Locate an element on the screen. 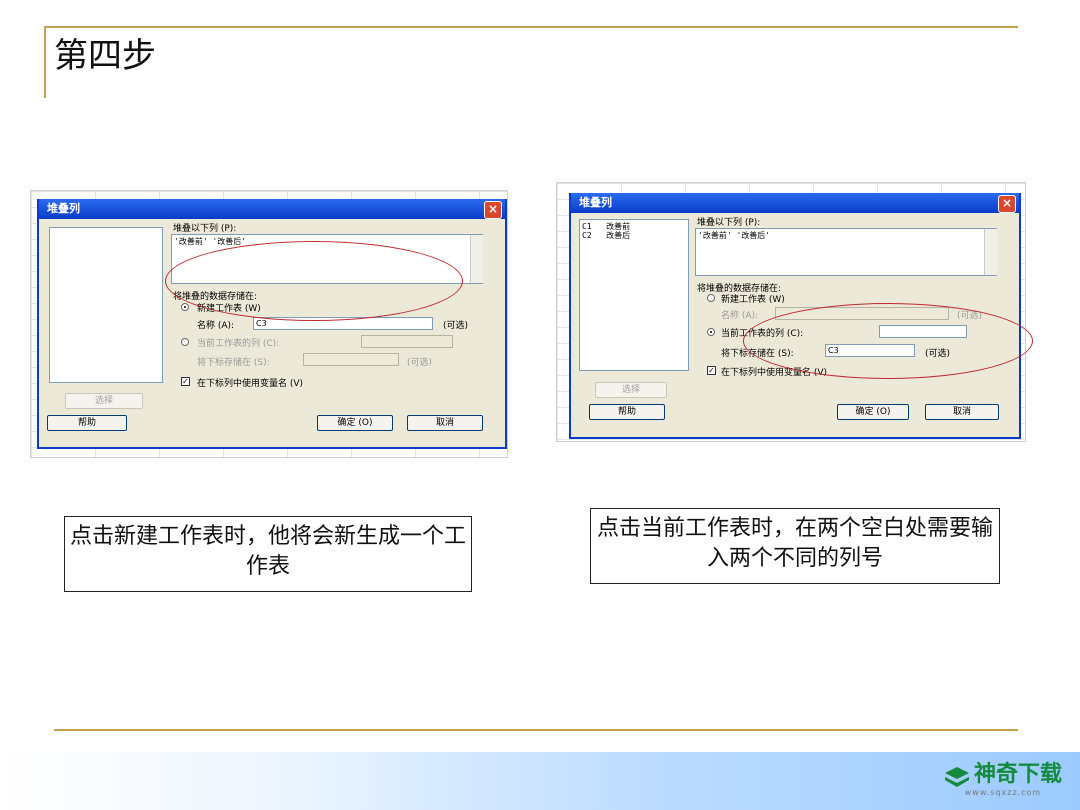 The image size is (1080, 810). new-sheet-label: 新建工作表 (W) is located at coordinates (753, 300).